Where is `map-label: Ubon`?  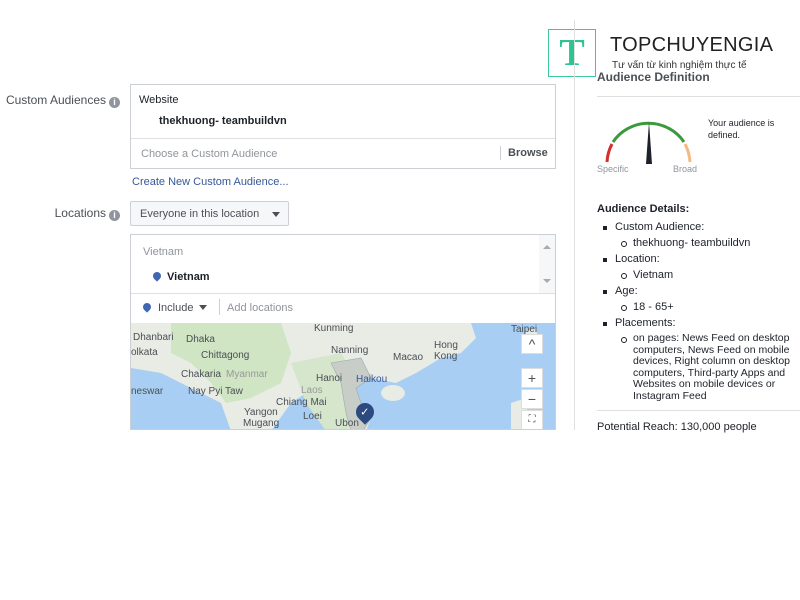 map-label: Ubon is located at coordinates (347, 423).